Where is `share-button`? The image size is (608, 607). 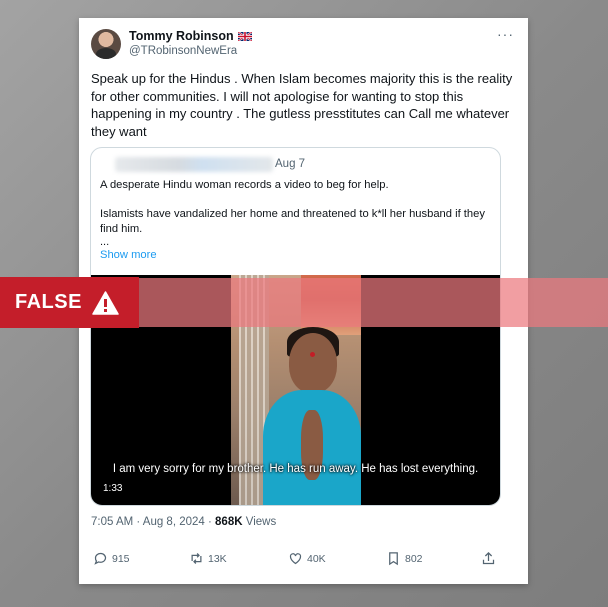
share-button is located at coordinates (488, 558).